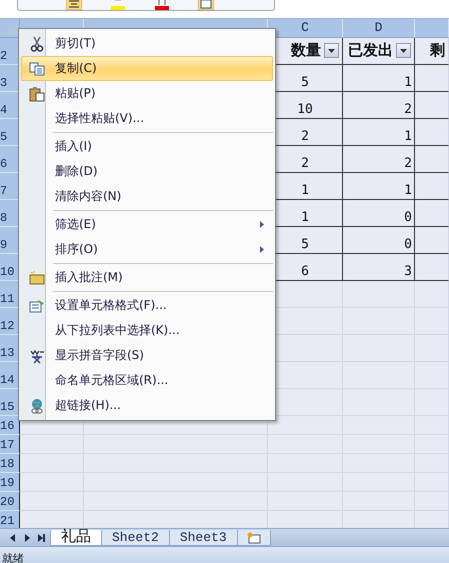 The width and height of the screenshot is (449, 563). I want to click on insert-sheet-tab, so click(253, 538).